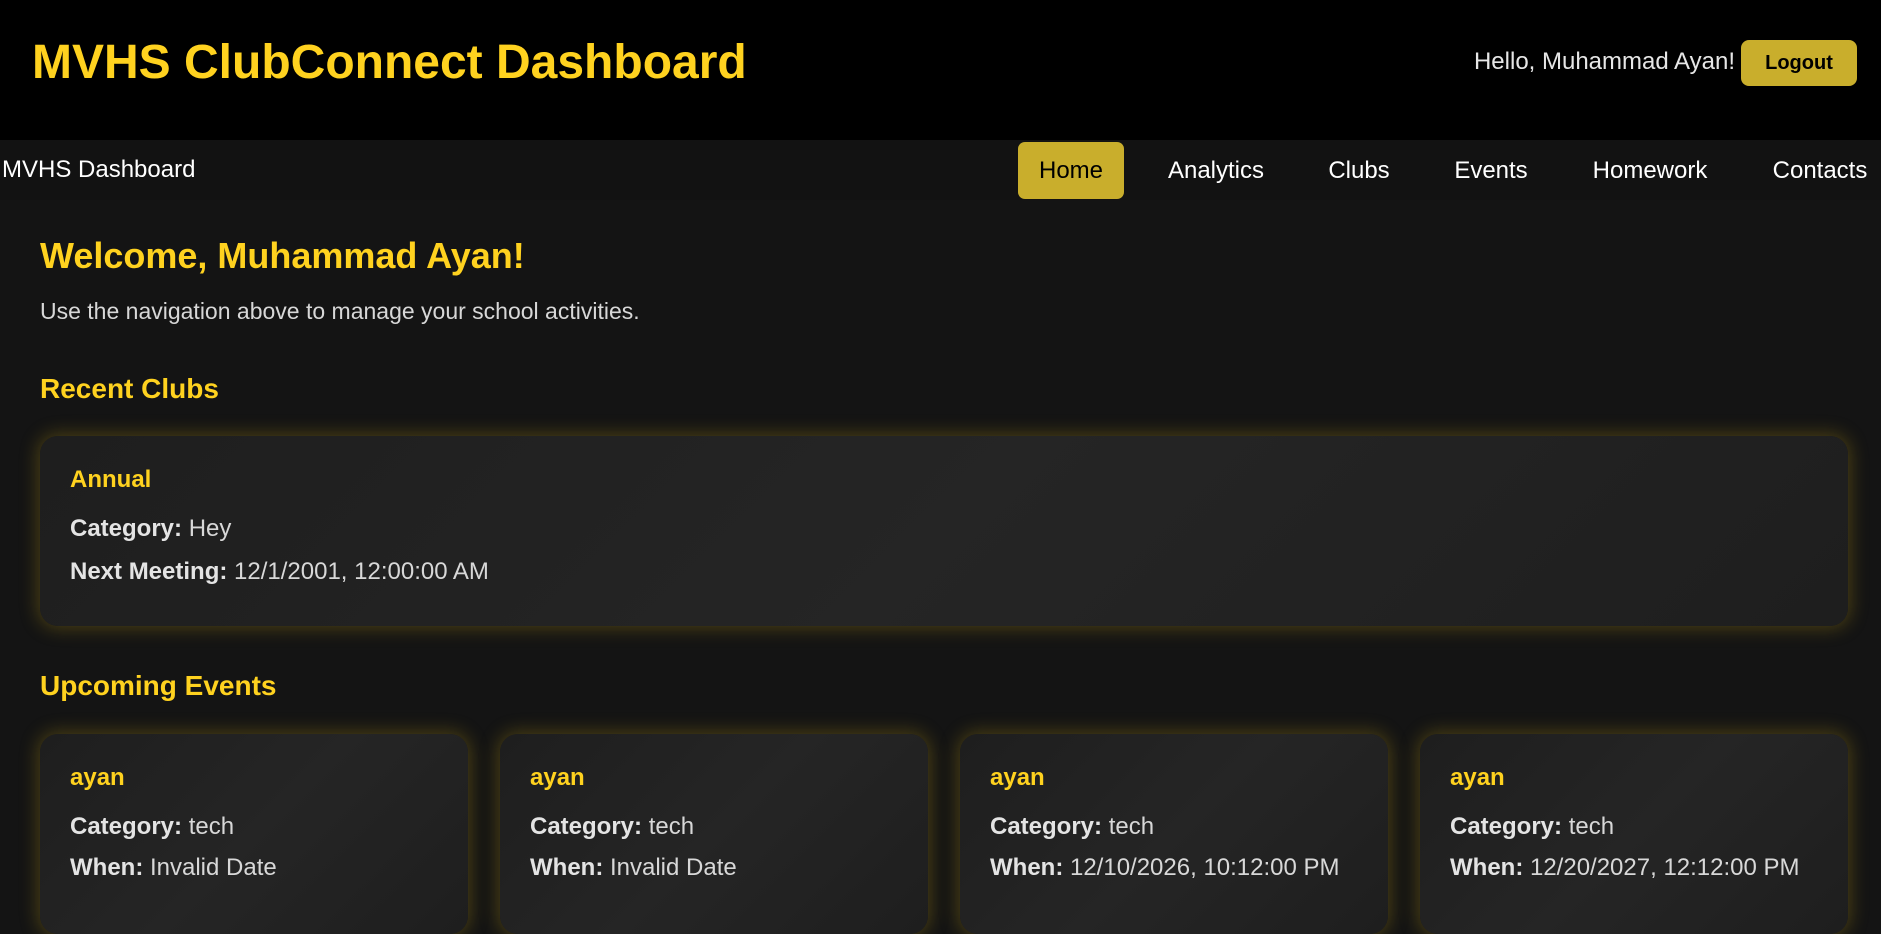  Describe the element at coordinates (1604, 61) in the screenshot. I see `user-greeting: Hello, Muhammad Ayan!` at that location.